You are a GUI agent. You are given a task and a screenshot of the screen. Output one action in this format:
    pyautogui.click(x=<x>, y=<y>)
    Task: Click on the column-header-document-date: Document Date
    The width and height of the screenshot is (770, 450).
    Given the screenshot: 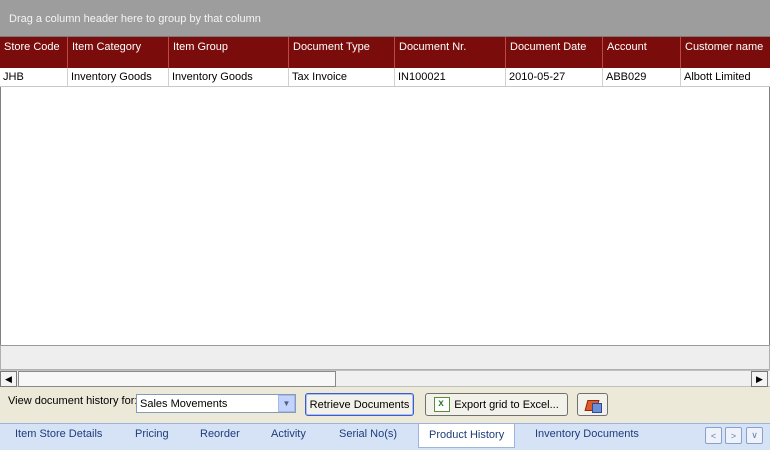 What is the action you would take?
    pyautogui.click(x=554, y=52)
    